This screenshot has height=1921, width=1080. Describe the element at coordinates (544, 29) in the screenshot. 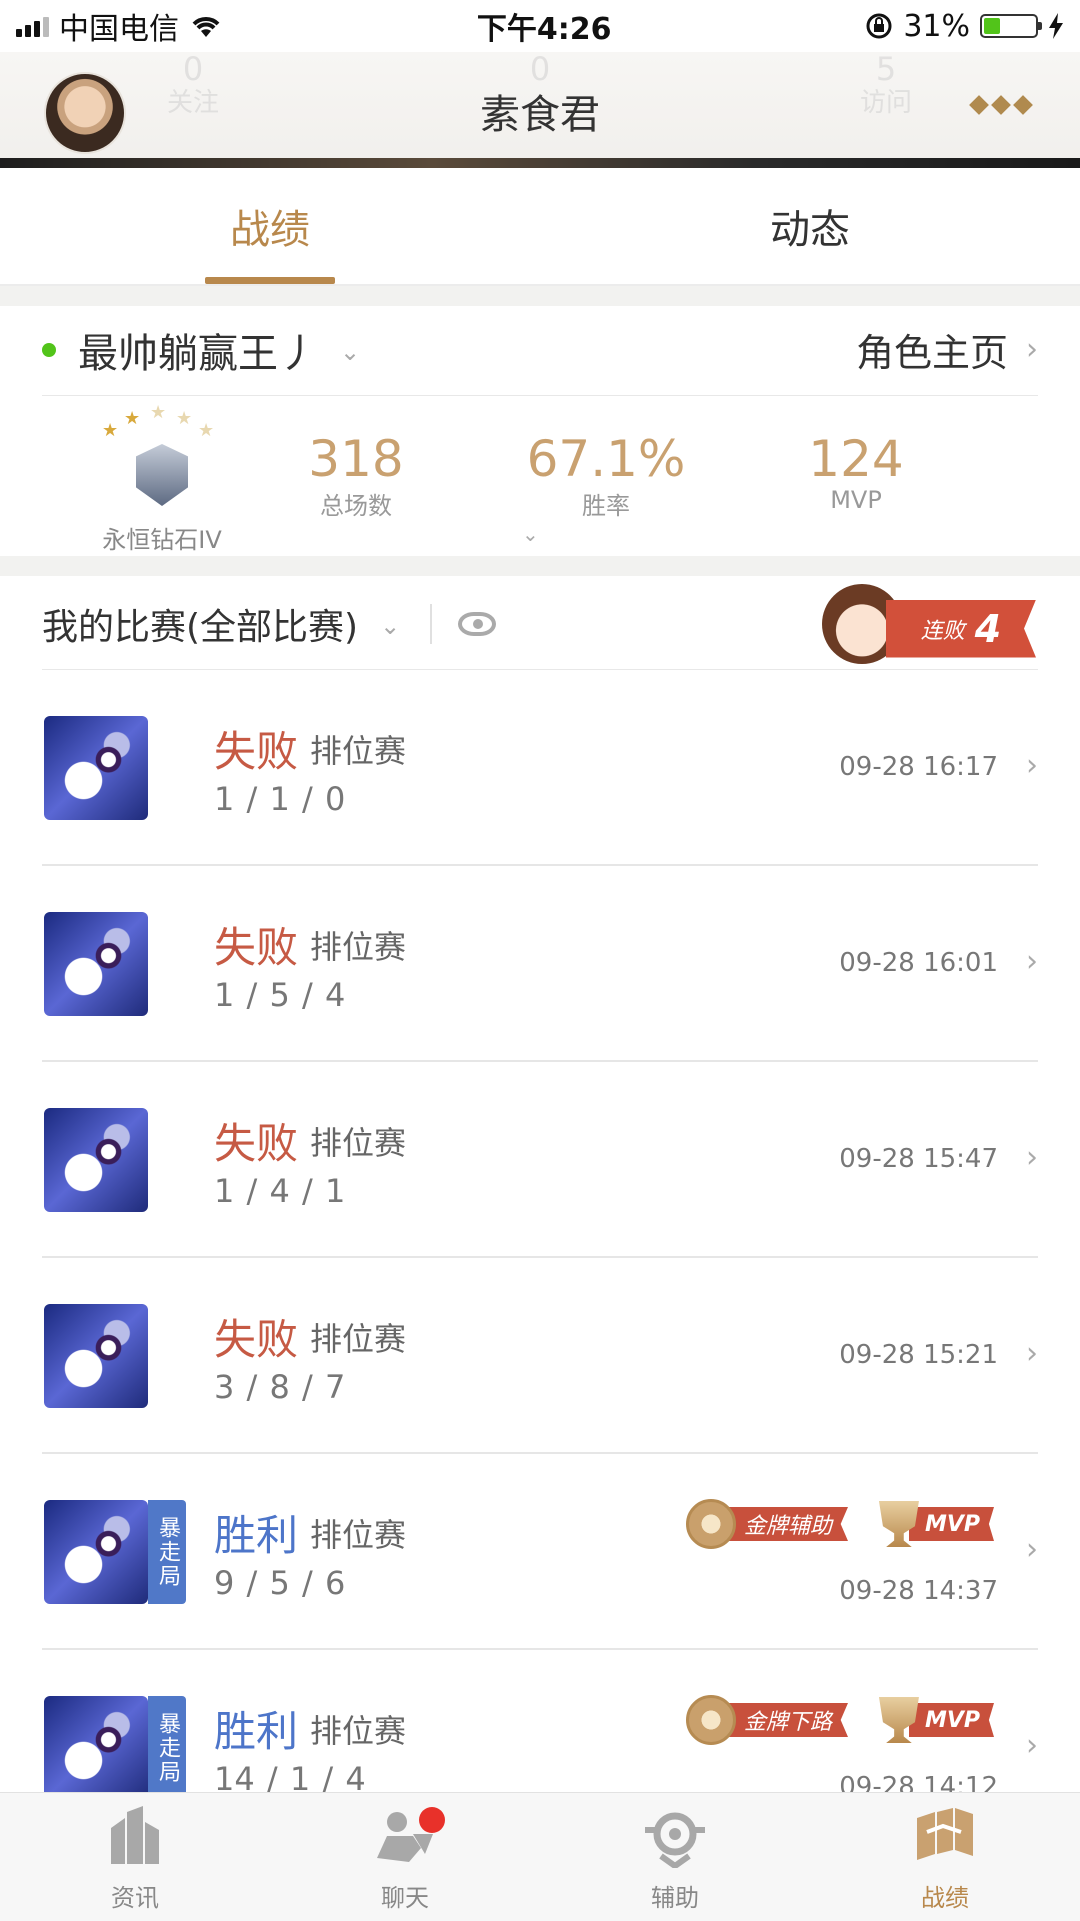

I see `clock: 下午4:26` at that location.